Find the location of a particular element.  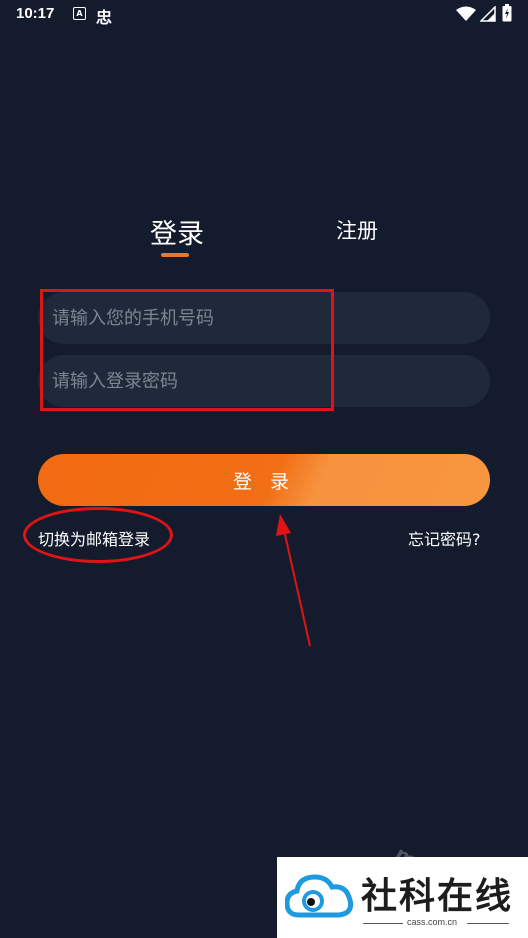

battery-icon is located at coordinates (507, 13).